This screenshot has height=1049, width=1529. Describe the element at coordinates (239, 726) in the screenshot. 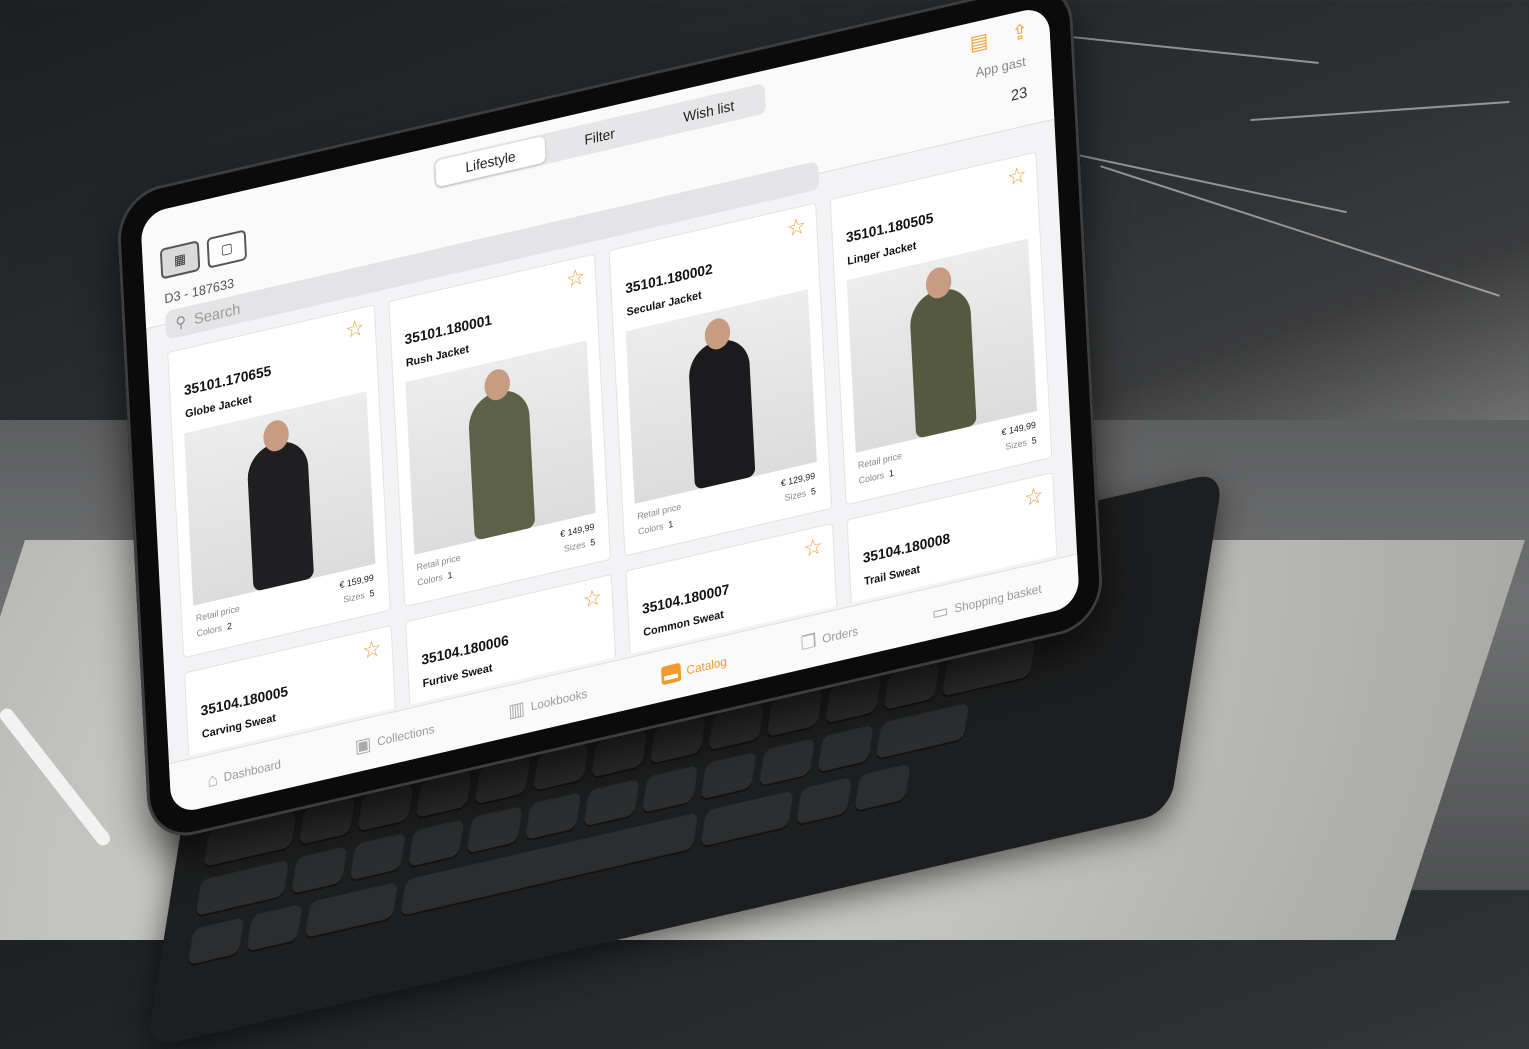

I see `product-name: Carving Sweat` at that location.